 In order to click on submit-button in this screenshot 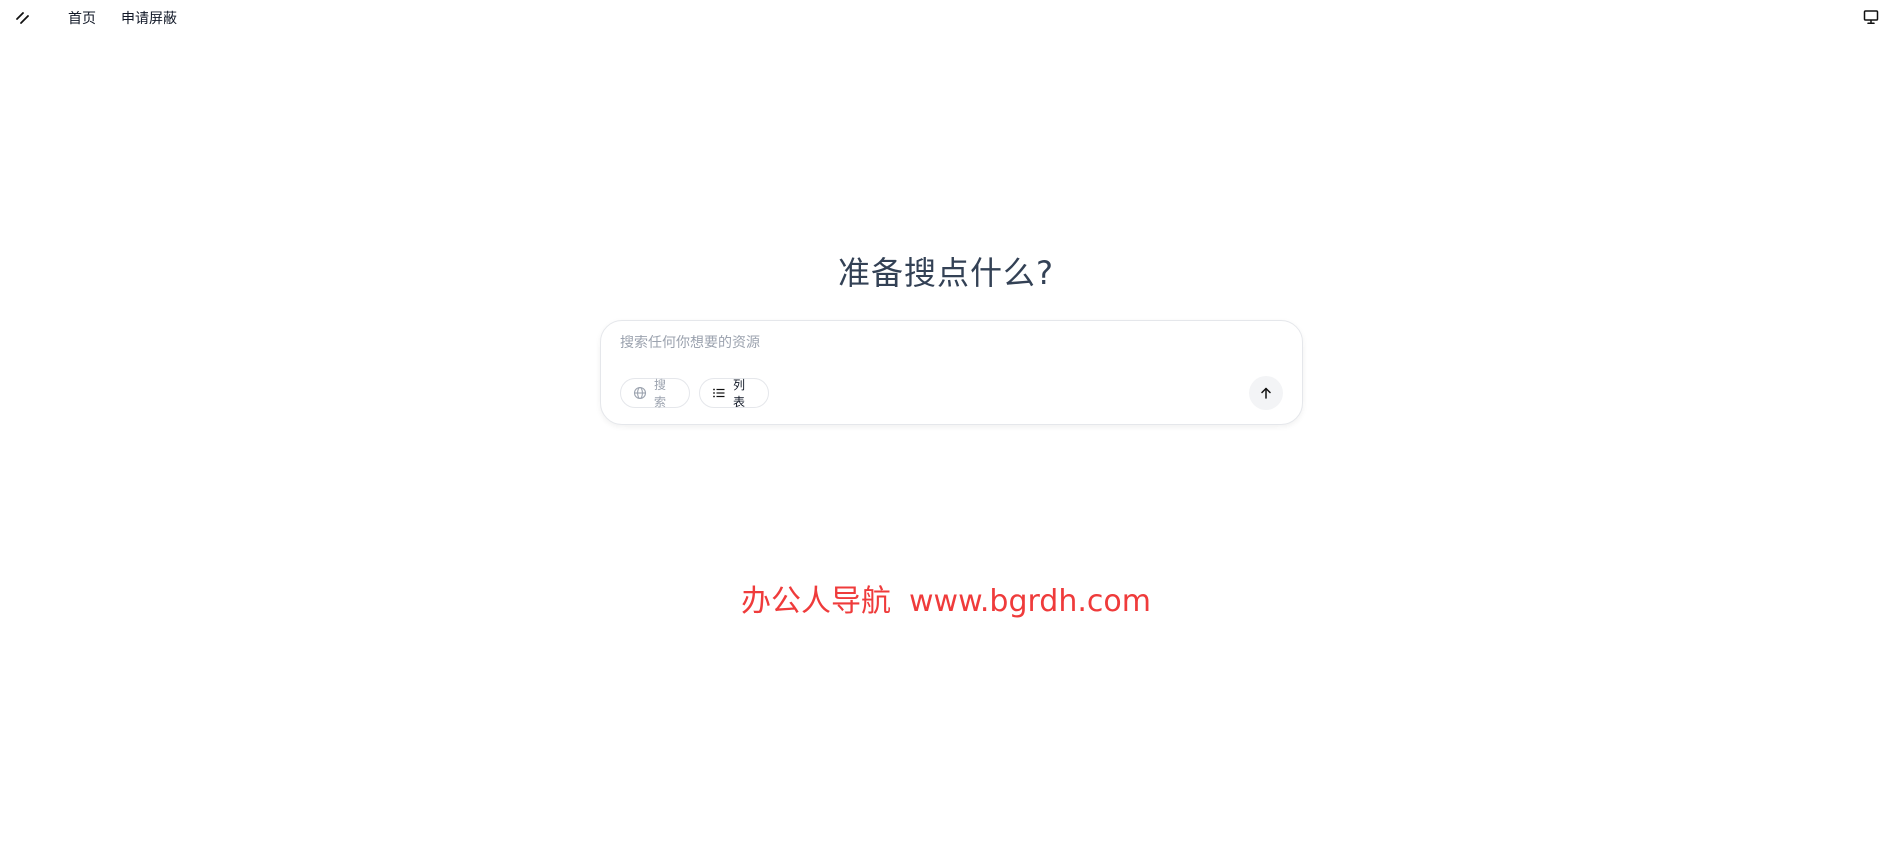, I will do `click(1266, 393)`.